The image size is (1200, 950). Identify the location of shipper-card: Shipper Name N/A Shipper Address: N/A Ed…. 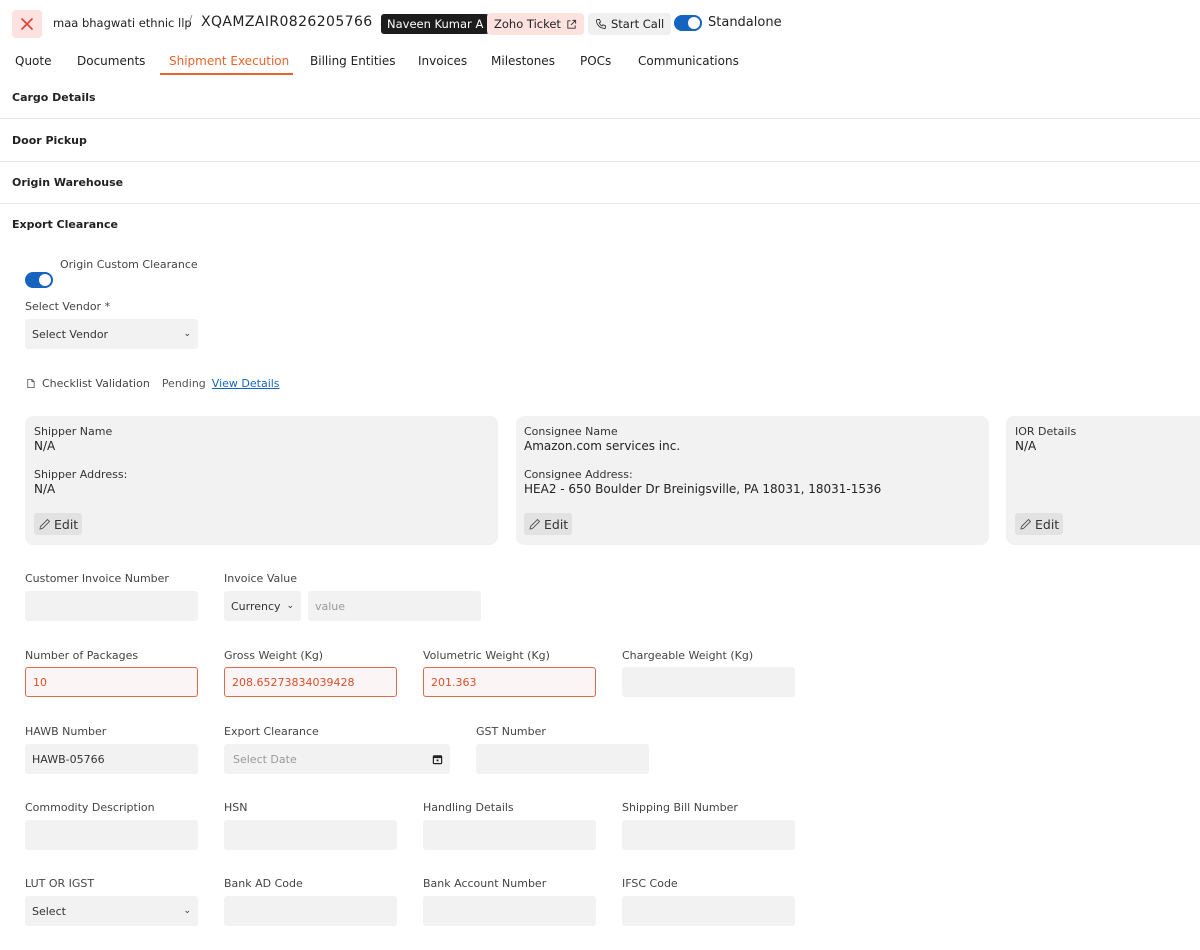
(261, 480).